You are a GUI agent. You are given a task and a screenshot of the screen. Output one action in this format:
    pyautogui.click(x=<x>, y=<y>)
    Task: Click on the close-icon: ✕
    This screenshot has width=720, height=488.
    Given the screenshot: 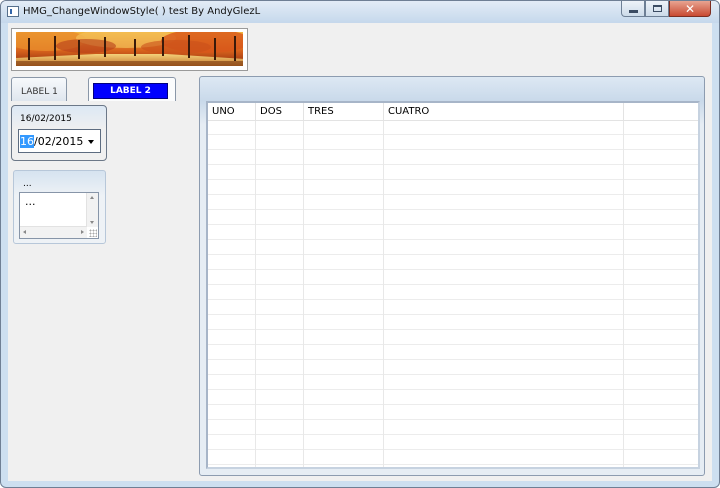 What is the action you would take?
    pyautogui.click(x=690, y=8)
    